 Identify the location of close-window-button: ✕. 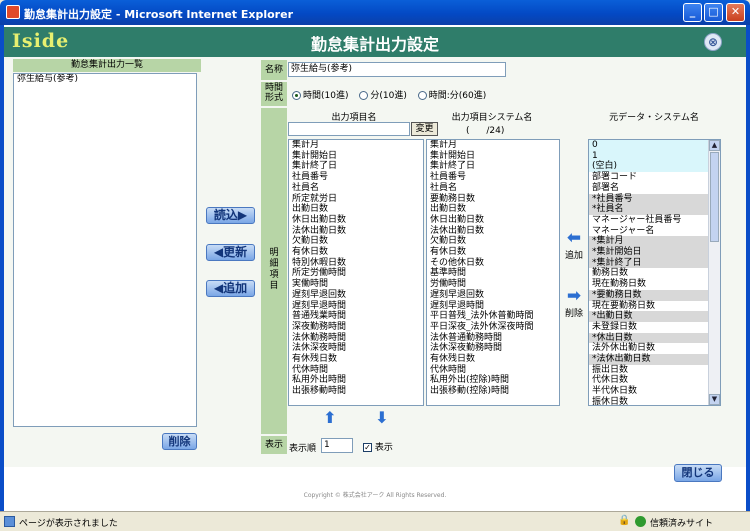
(735, 12).